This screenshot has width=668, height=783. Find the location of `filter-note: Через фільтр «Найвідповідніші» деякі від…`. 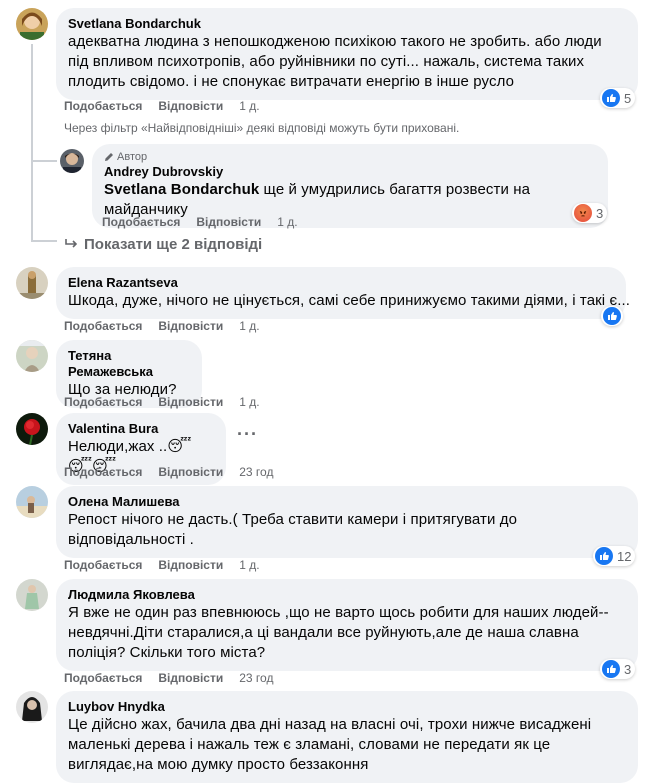

filter-note: Через фільтр «Найвідповідніші» деякі від… is located at coordinates (262, 128).